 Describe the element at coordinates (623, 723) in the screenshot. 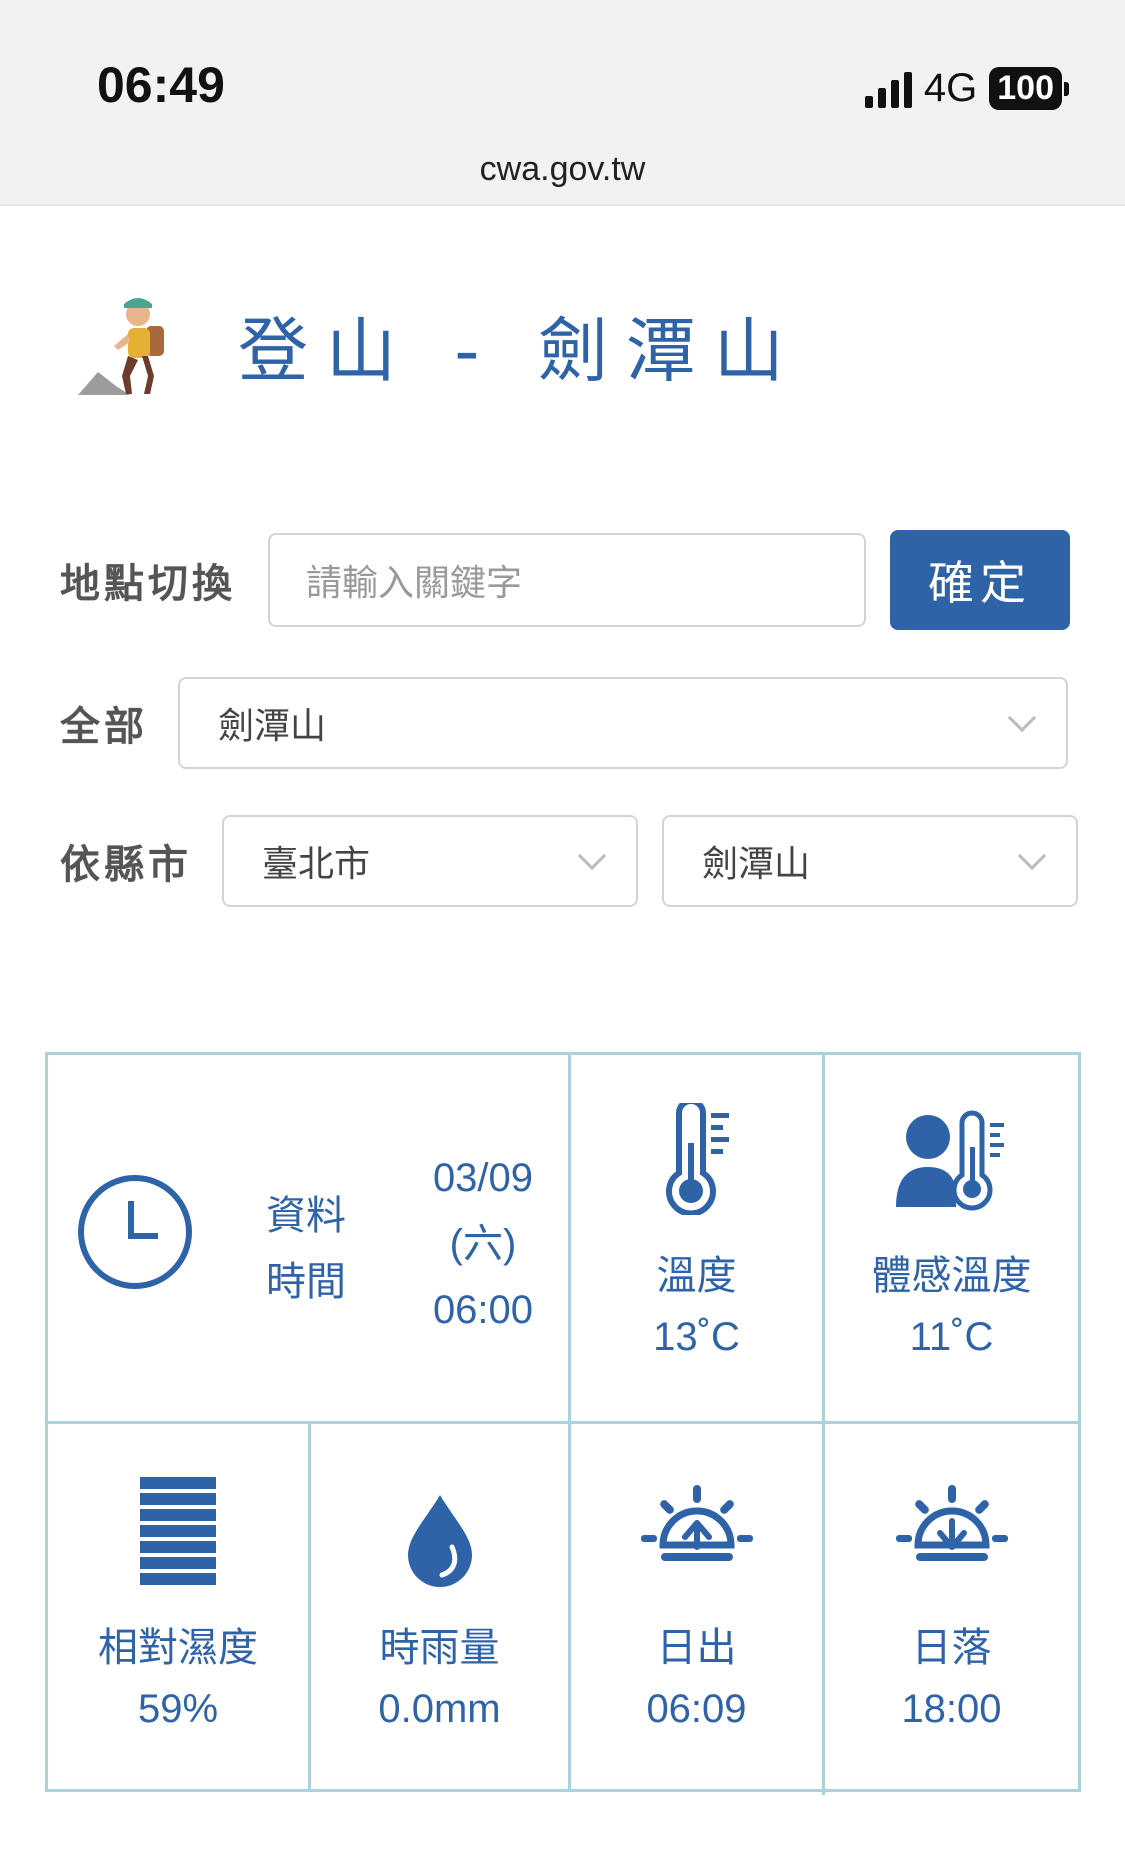

I see `all-location-select: 劍潭山` at that location.